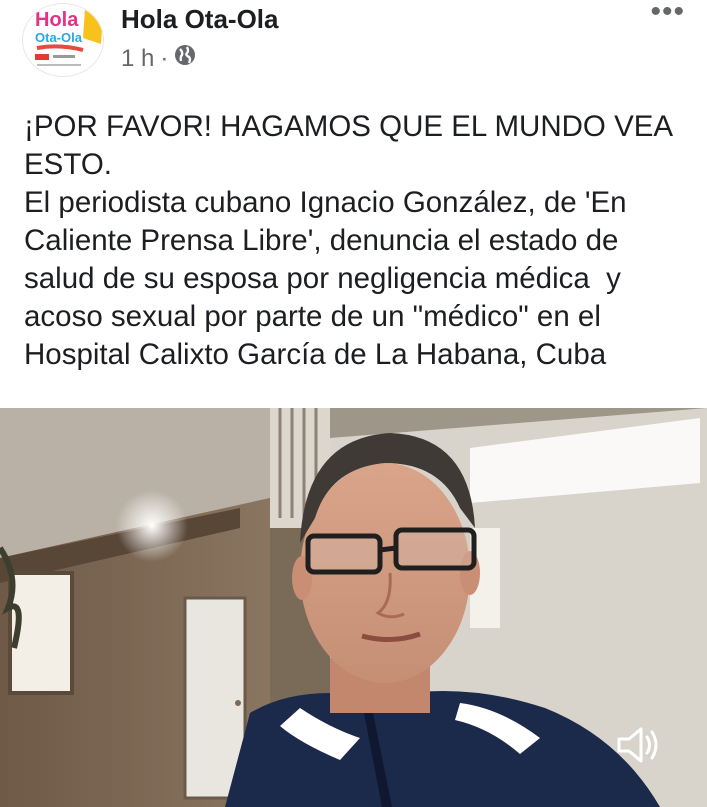 The width and height of the screenshot is (707, 807). What do you see at coordinates (667, 13) in the screenshot?
I see `more-options-icon: •••` at bounding box center [667, 13].